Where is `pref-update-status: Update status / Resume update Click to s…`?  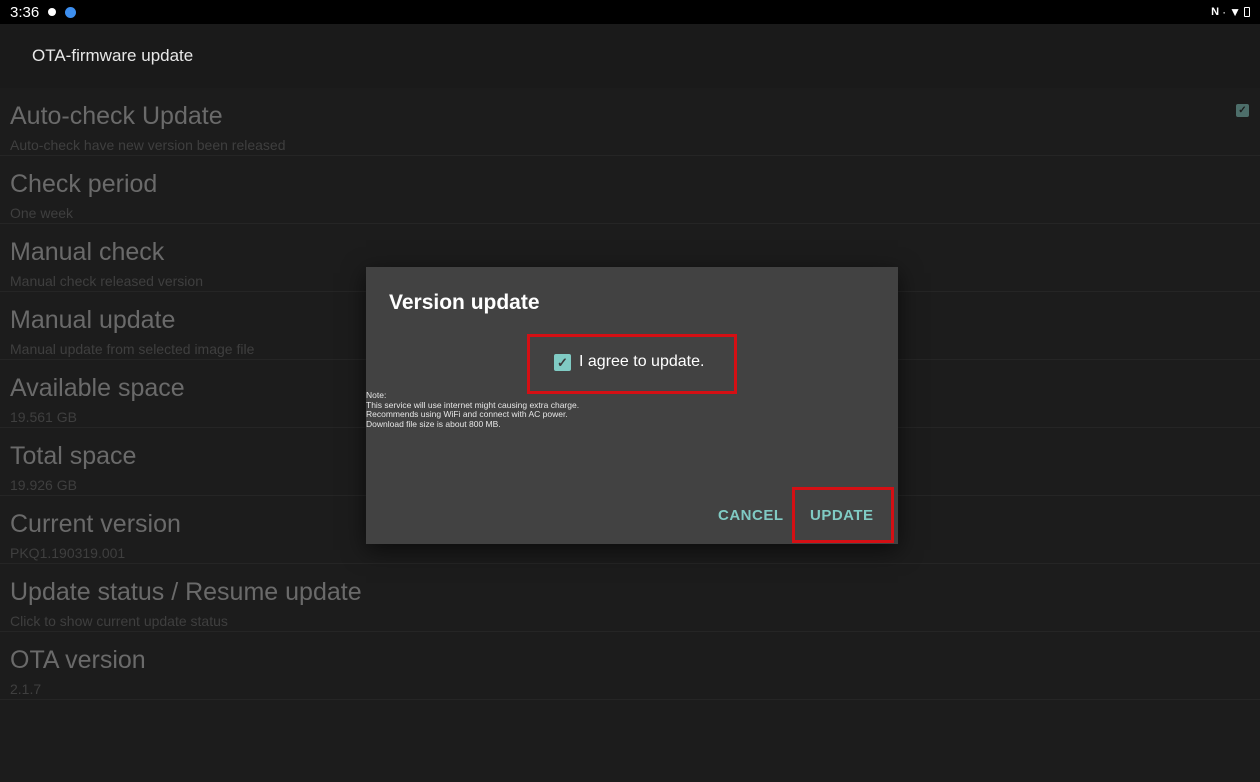 pref-update-status: Update status / Resume update Click to s… is located at coordinates (630, 598).